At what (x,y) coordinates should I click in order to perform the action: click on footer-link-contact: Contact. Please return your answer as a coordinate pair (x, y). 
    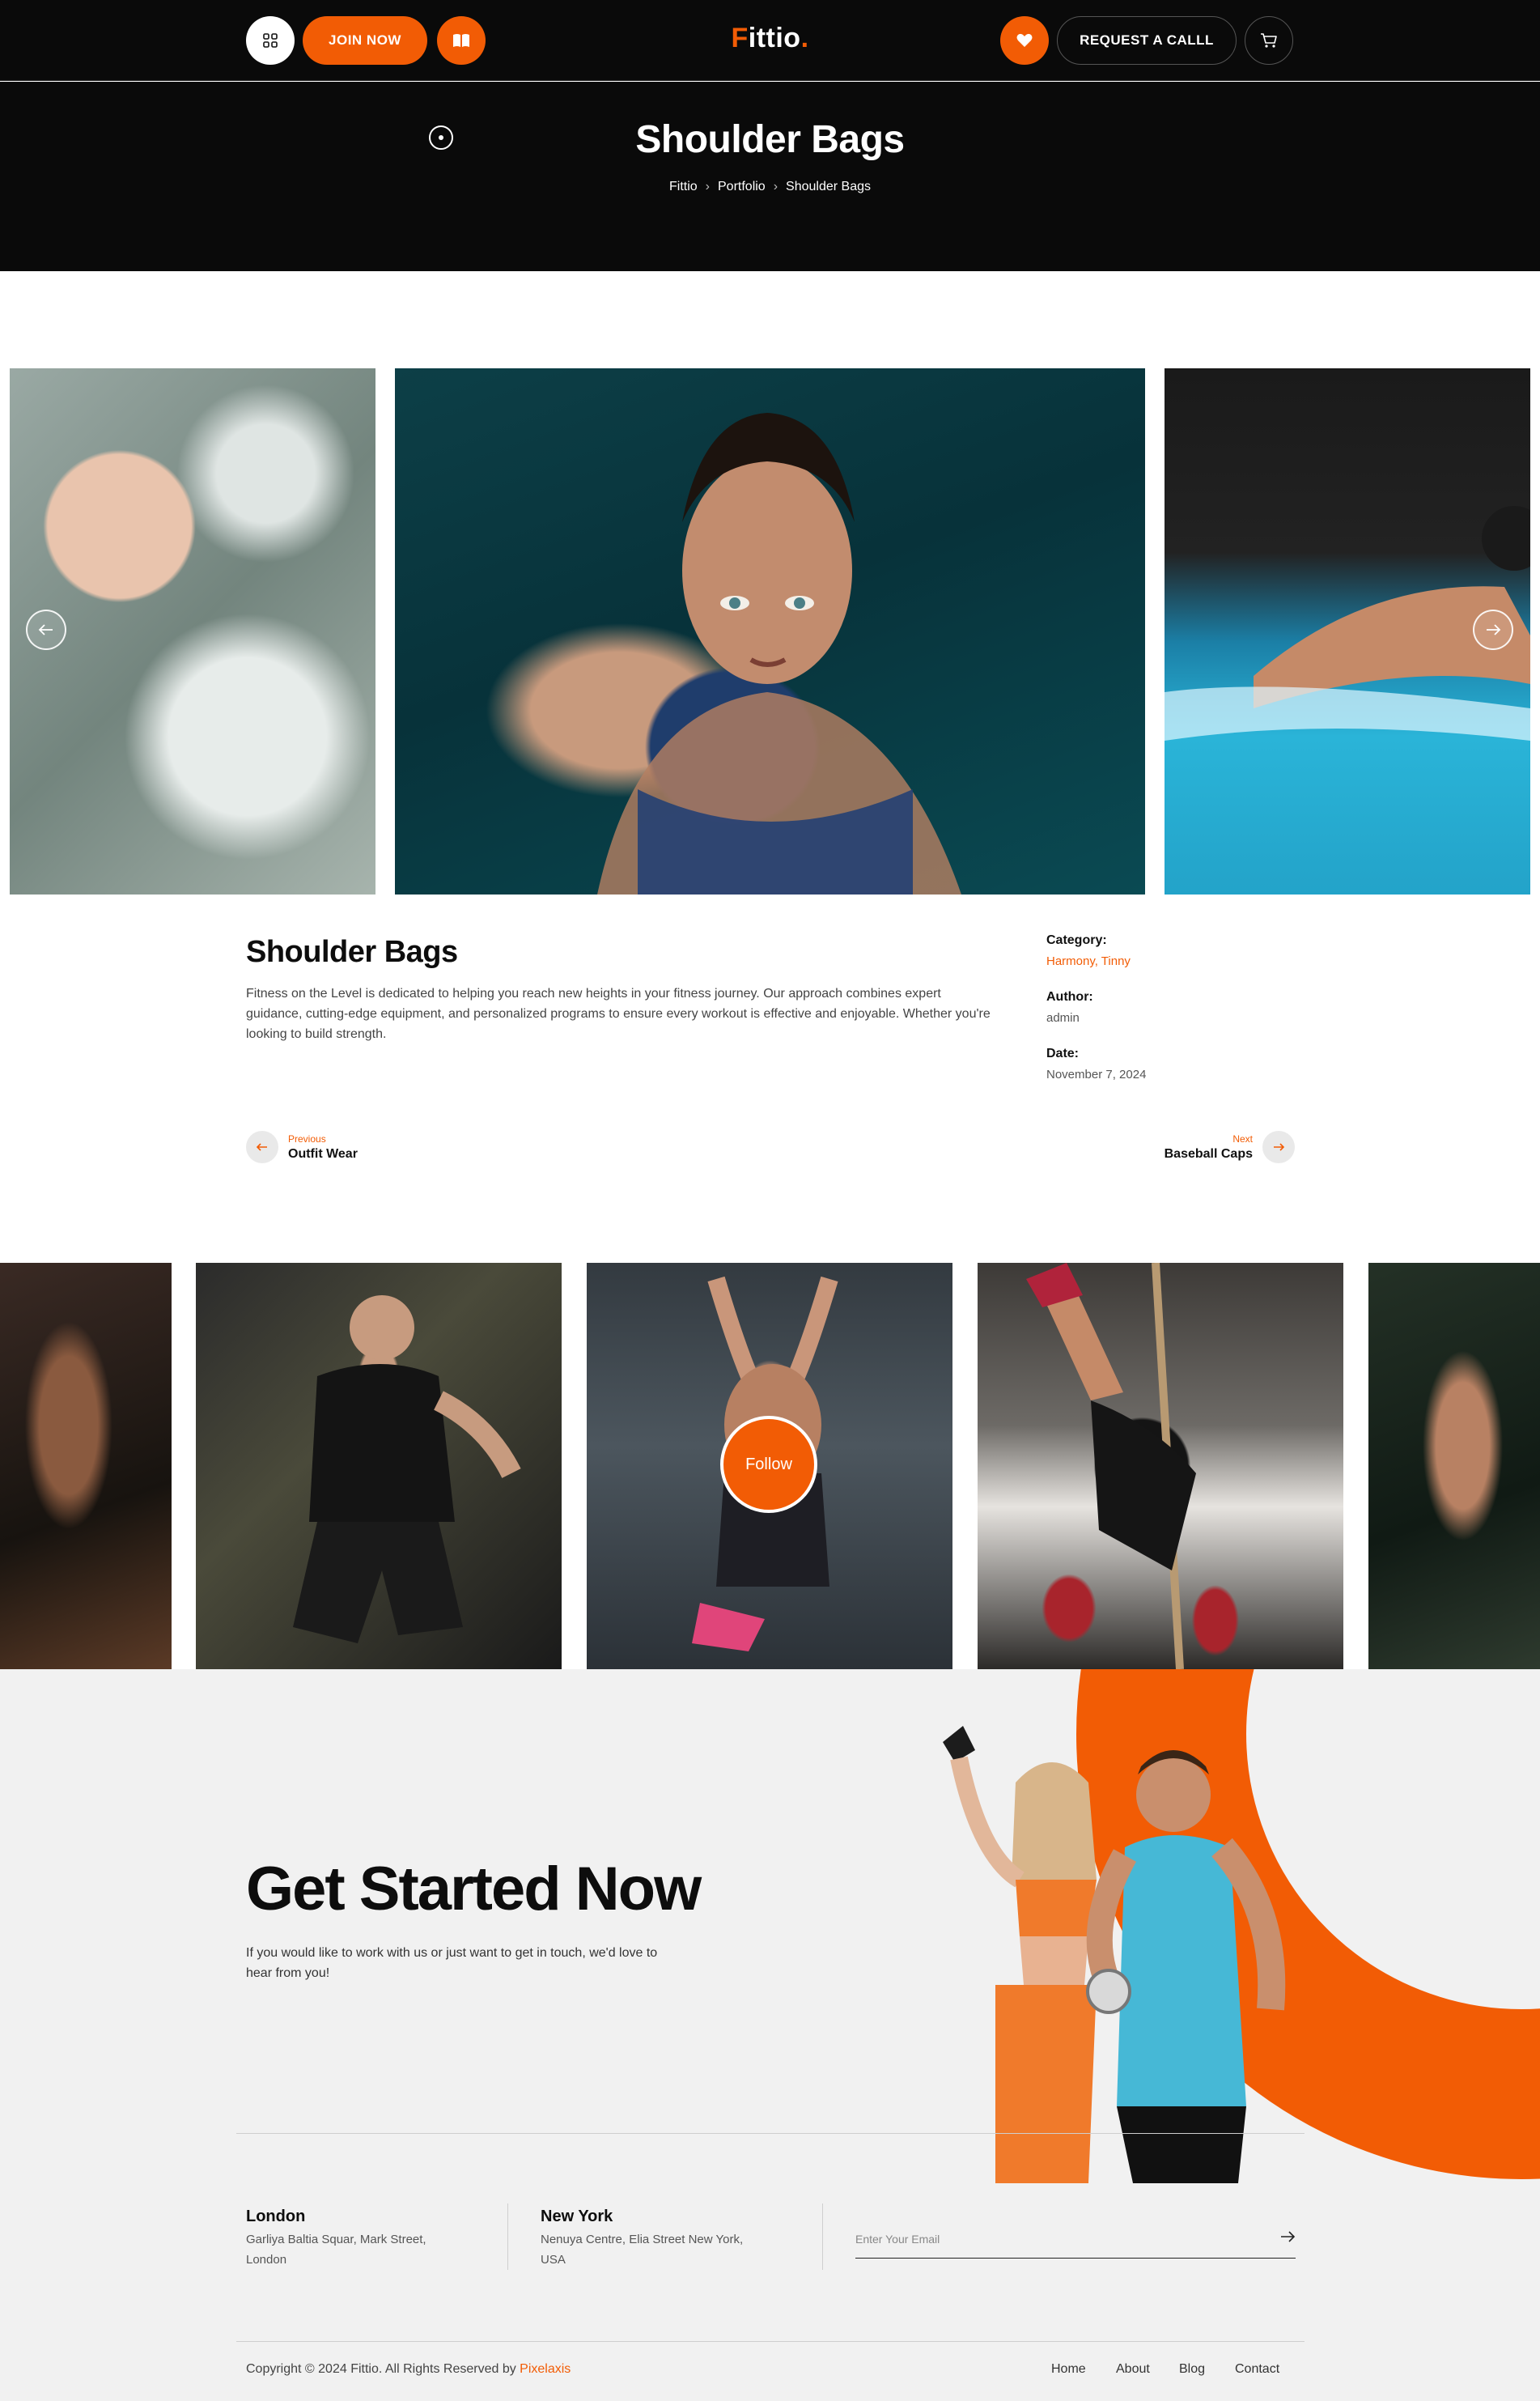
    Looking at the image, I should click on (1257, 2369).